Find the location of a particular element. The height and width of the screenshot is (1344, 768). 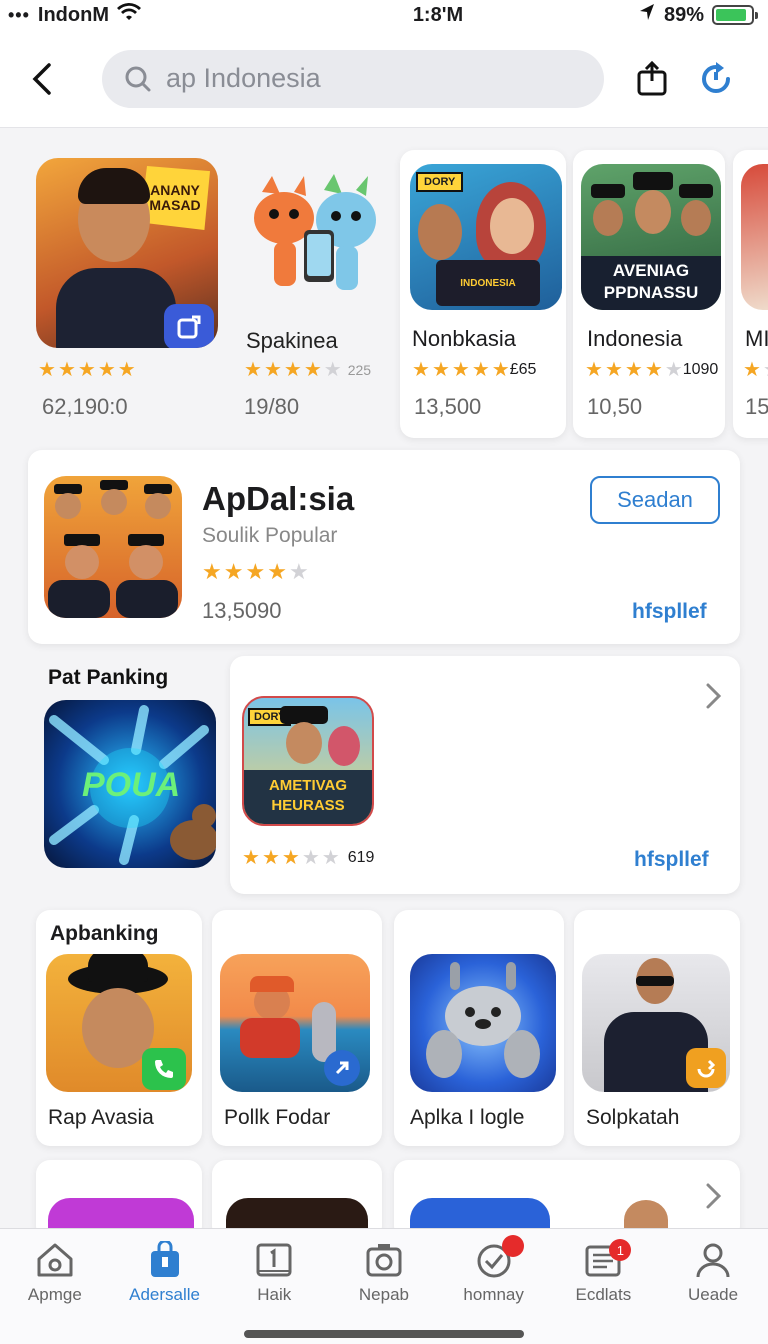

refresh-icon is located at coordinates (716, 77).